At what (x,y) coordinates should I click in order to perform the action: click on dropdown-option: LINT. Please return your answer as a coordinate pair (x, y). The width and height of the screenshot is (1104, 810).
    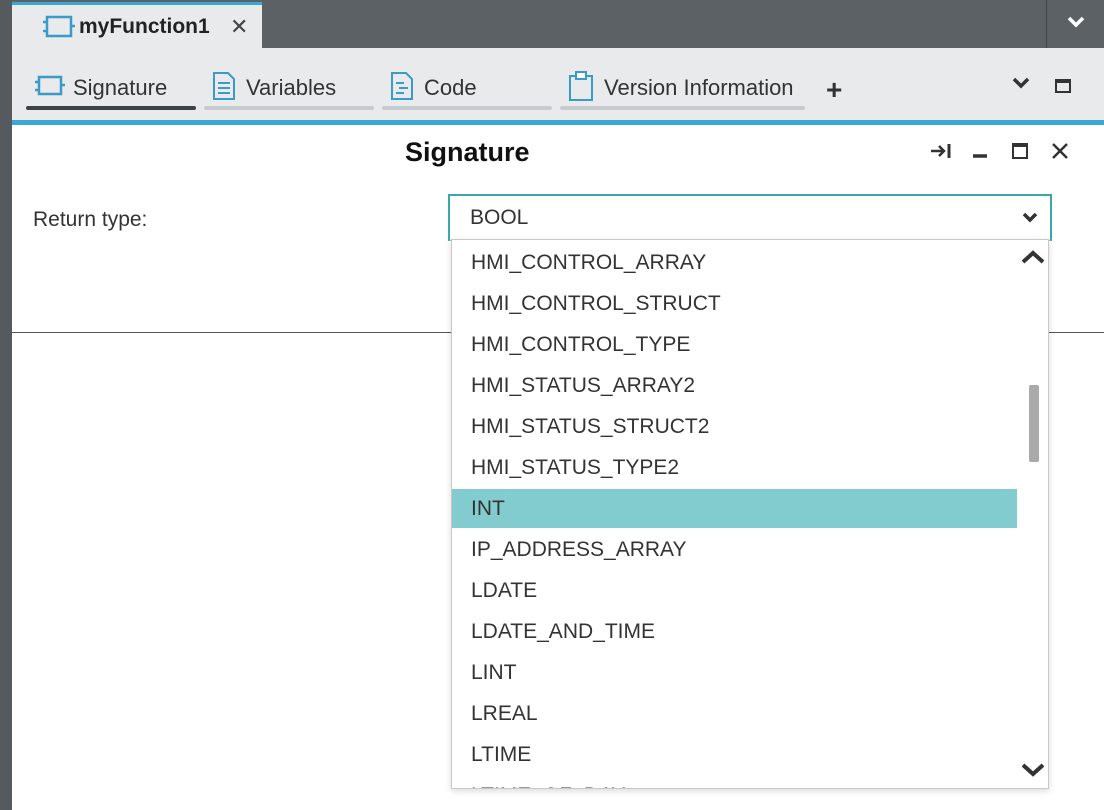
    Looking at the image, I should click on (734, 672).